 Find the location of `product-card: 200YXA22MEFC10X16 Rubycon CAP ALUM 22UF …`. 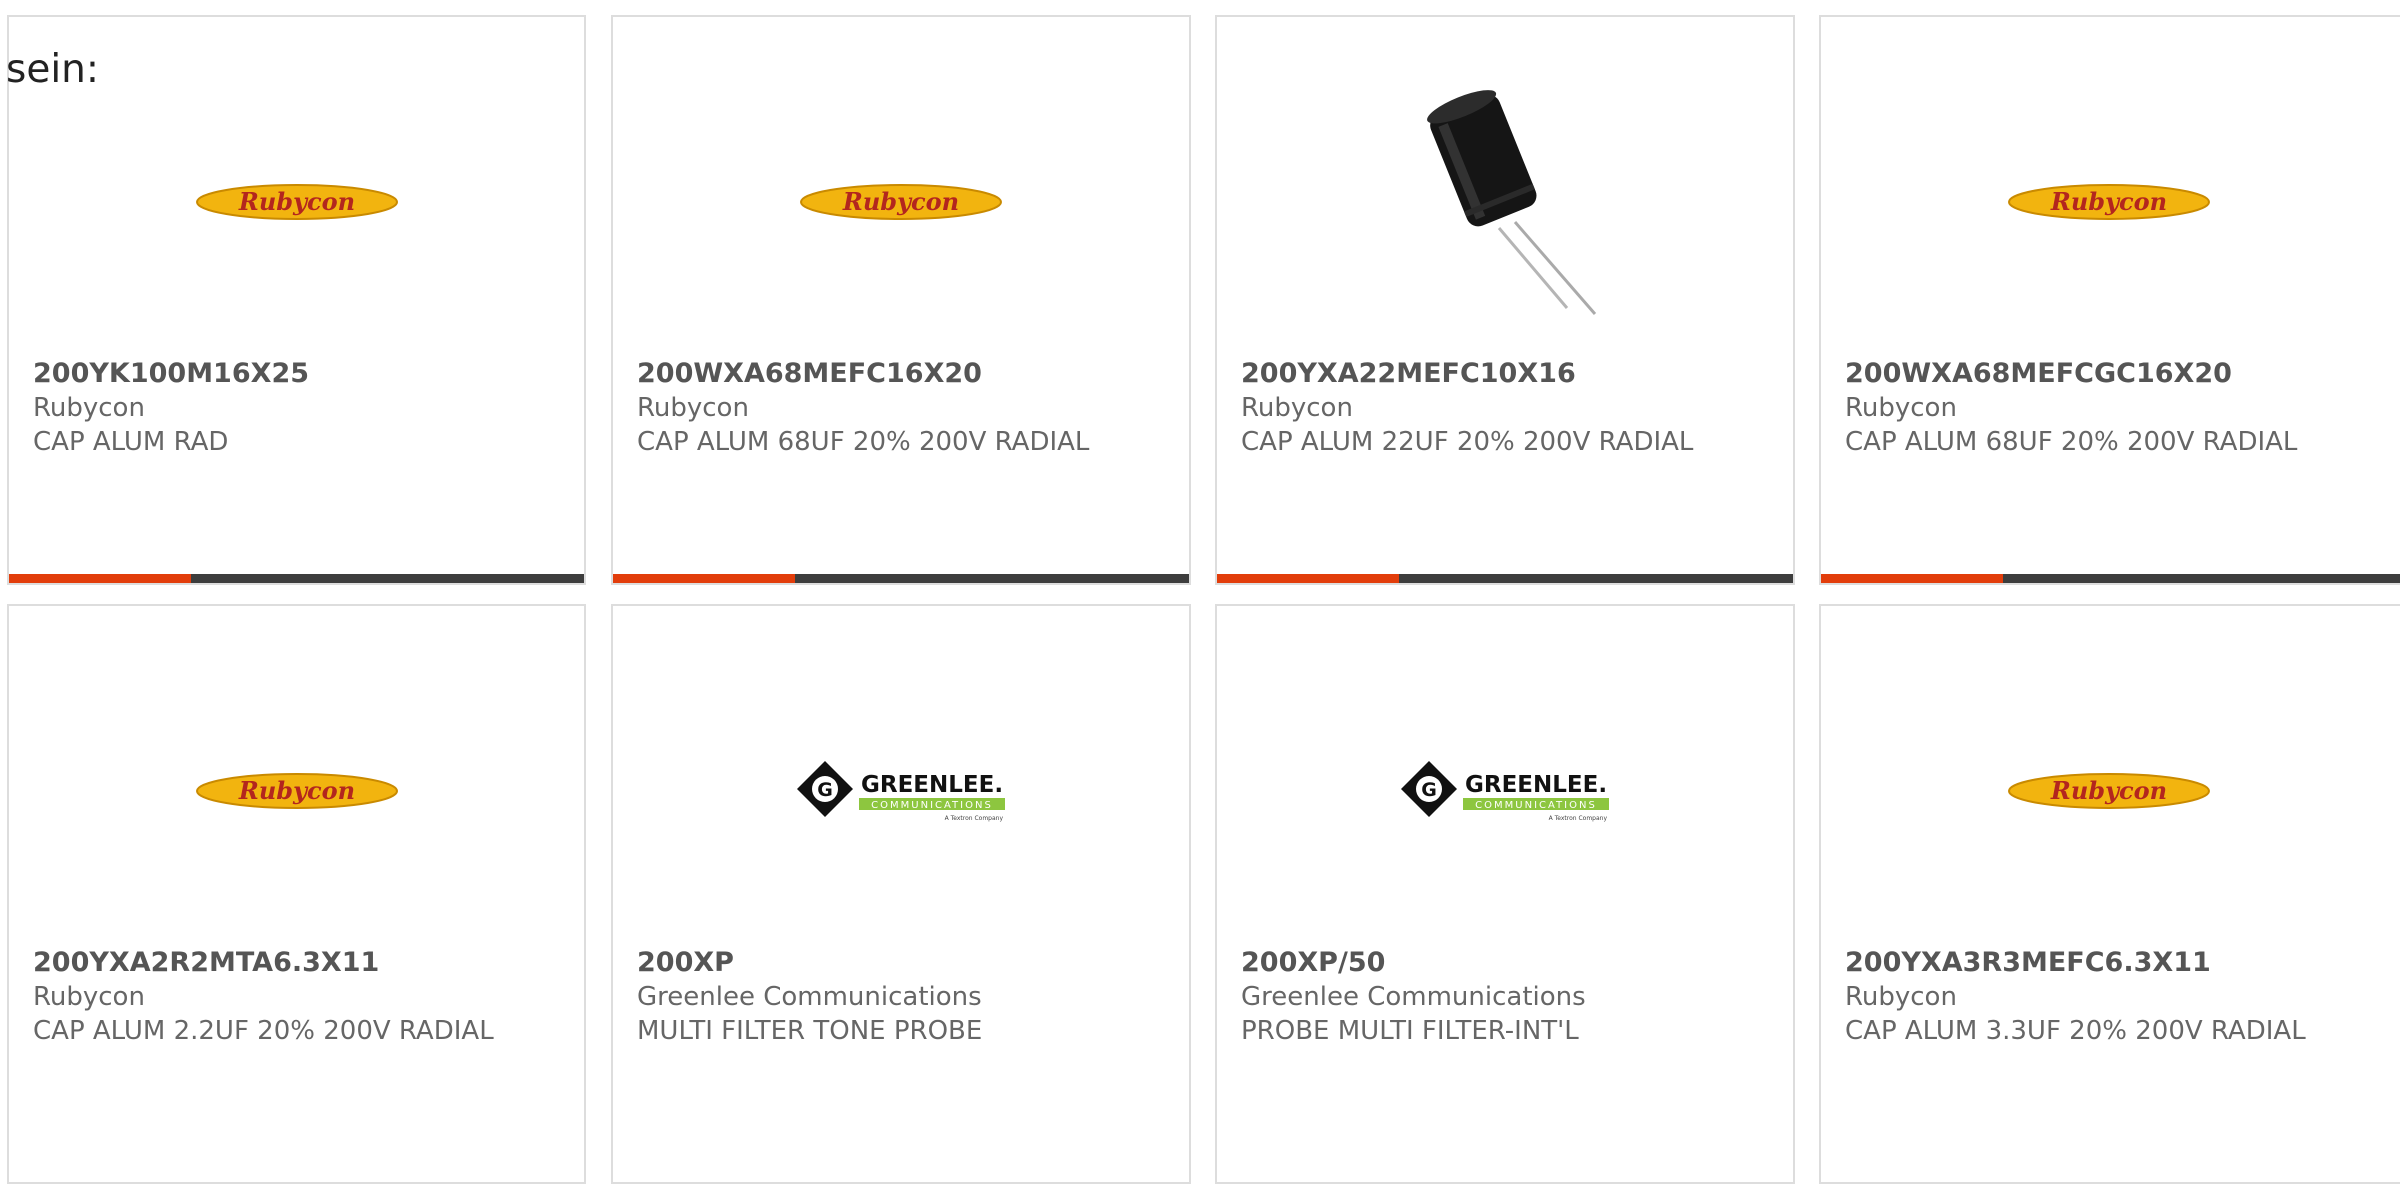

product-card: 200YXA22MEFC10X16 Rubycon CAP ALUM 22UF … is located at coordinates (1505, 300).